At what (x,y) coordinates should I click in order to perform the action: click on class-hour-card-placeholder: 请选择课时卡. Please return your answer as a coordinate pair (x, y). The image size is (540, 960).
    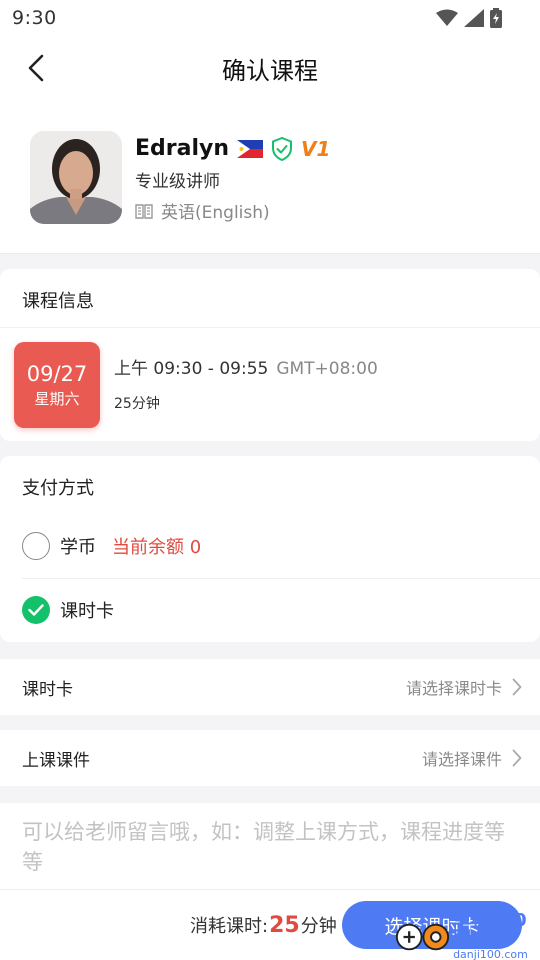
    Looking at the image, I should click on (453, 688).